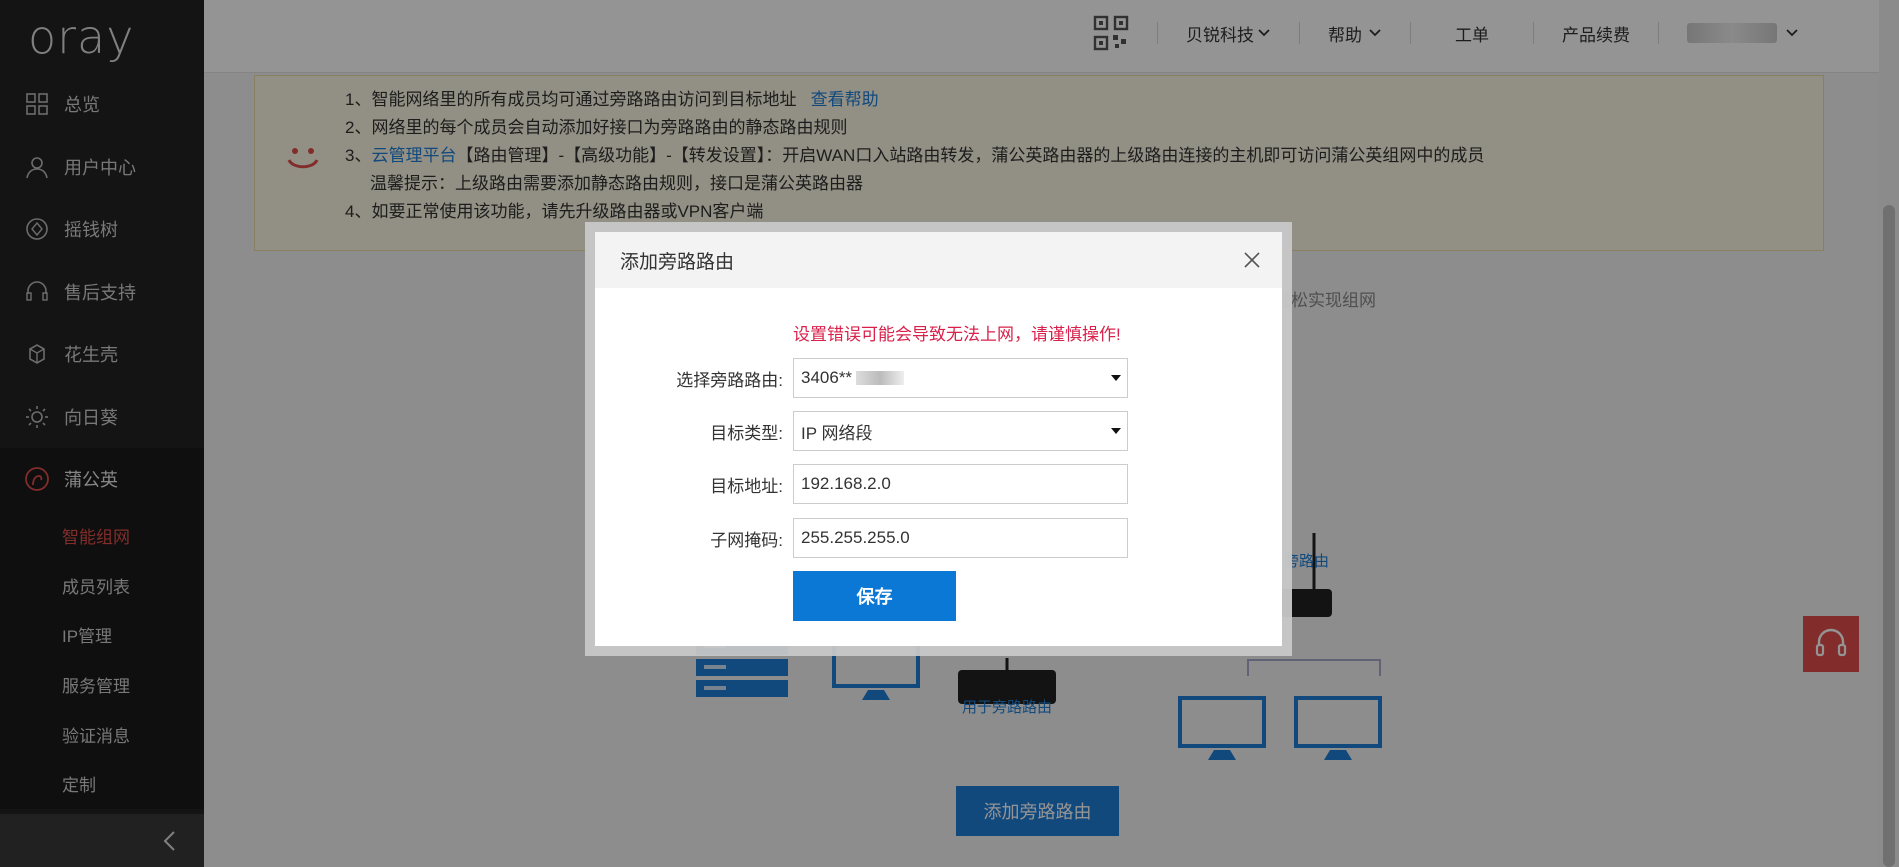 The image size is (1899, 867). What do you see at coordinates (874, 596) in the screenshot?
I see `save-button: 保存` at bounding box center [874, 596].